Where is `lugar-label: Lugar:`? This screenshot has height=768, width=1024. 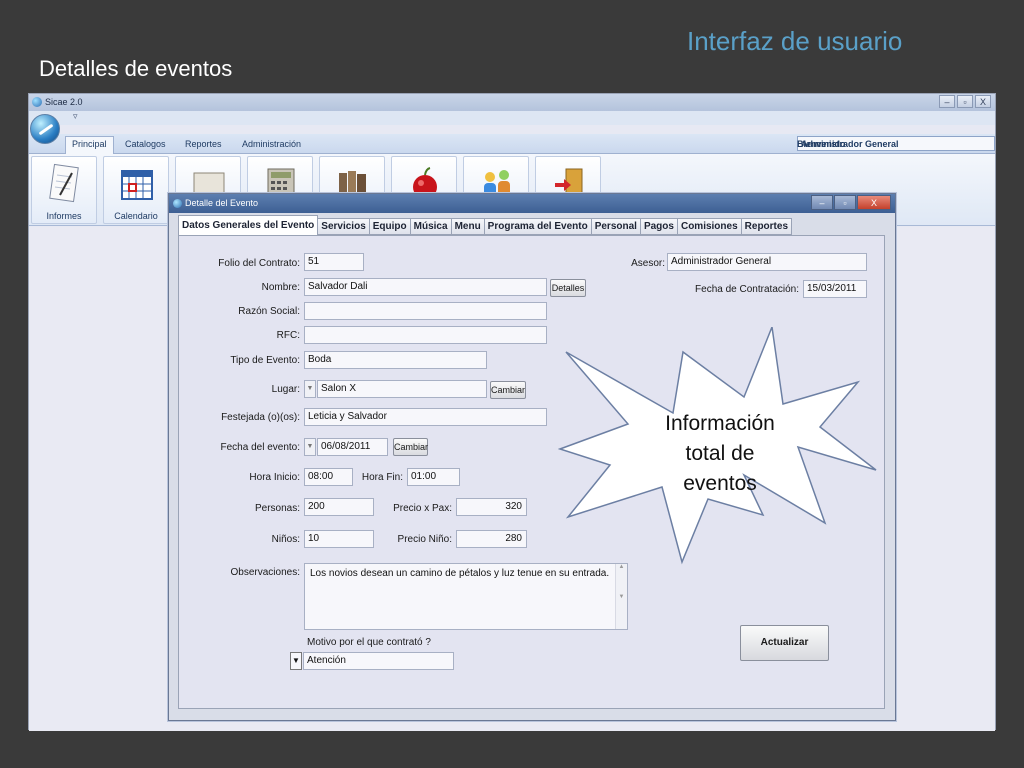
lugar-label: Lugar: is located at coordinates (285, 389).